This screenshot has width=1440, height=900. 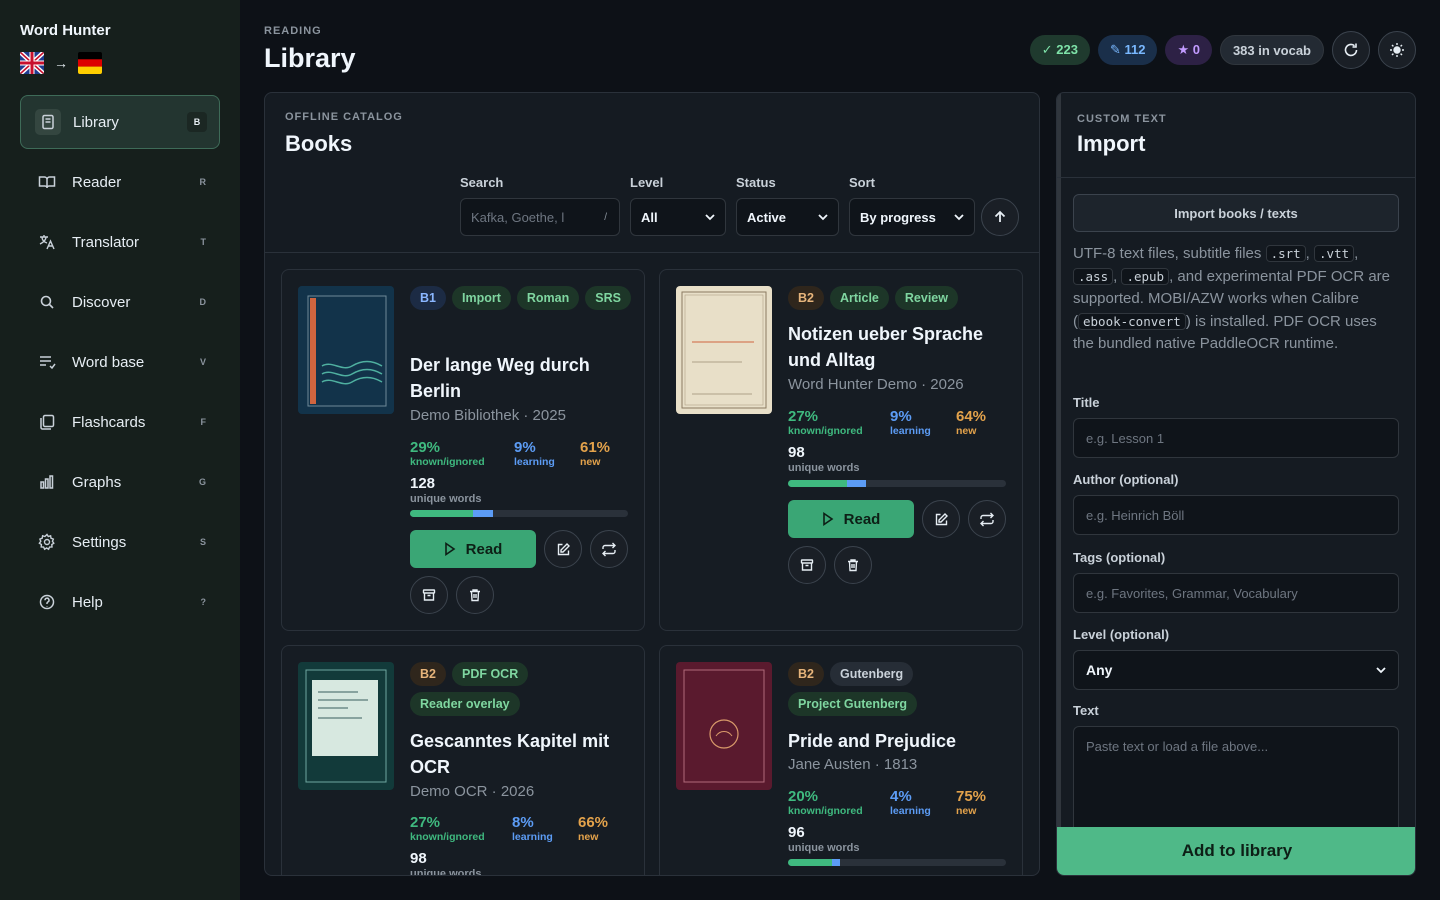 I want to click on sidebar-item-help: Help ?, so click(x=120, y=602).